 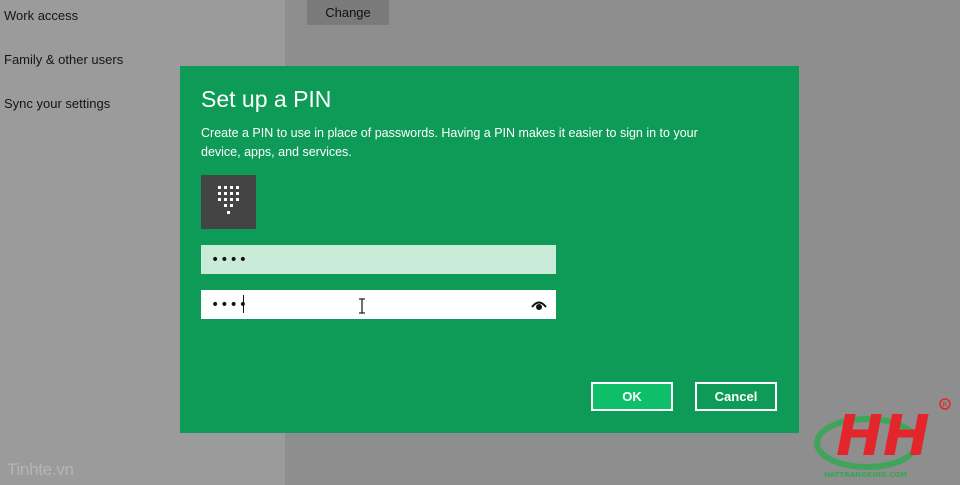 What do you see at coordinates (228, 202) in the screenshot?
I see `keypad-icon` at bounding box center [228, 202].